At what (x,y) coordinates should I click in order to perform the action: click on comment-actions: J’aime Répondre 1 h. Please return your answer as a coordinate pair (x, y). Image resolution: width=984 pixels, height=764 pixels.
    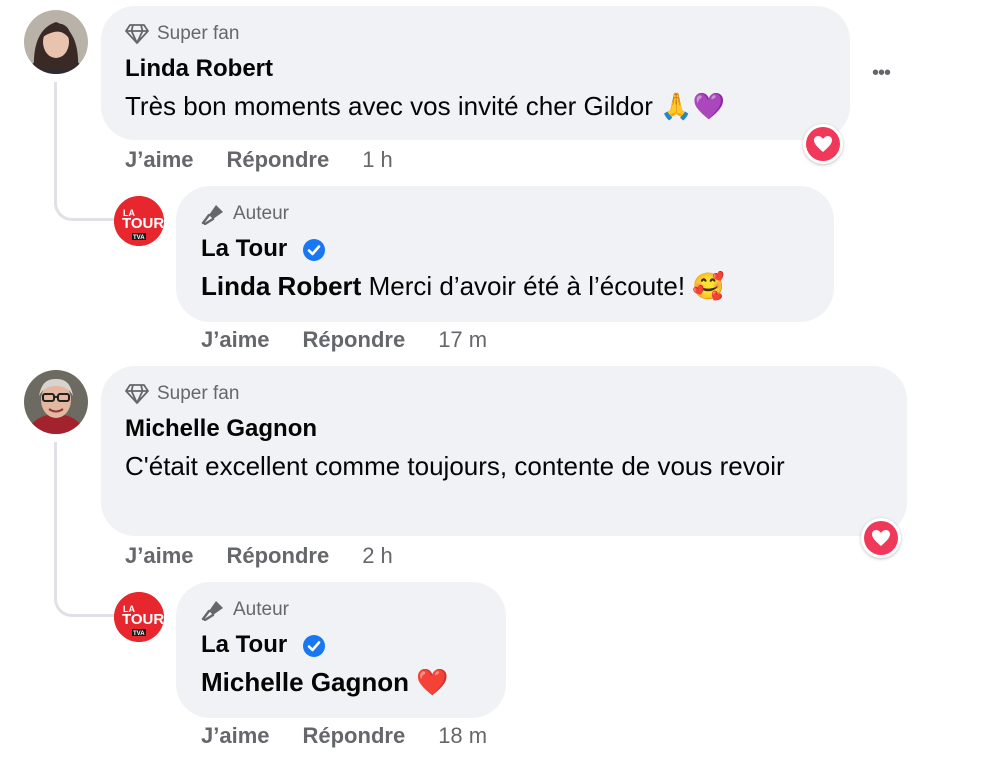
    Looking at the image, I should click on (259, 160).